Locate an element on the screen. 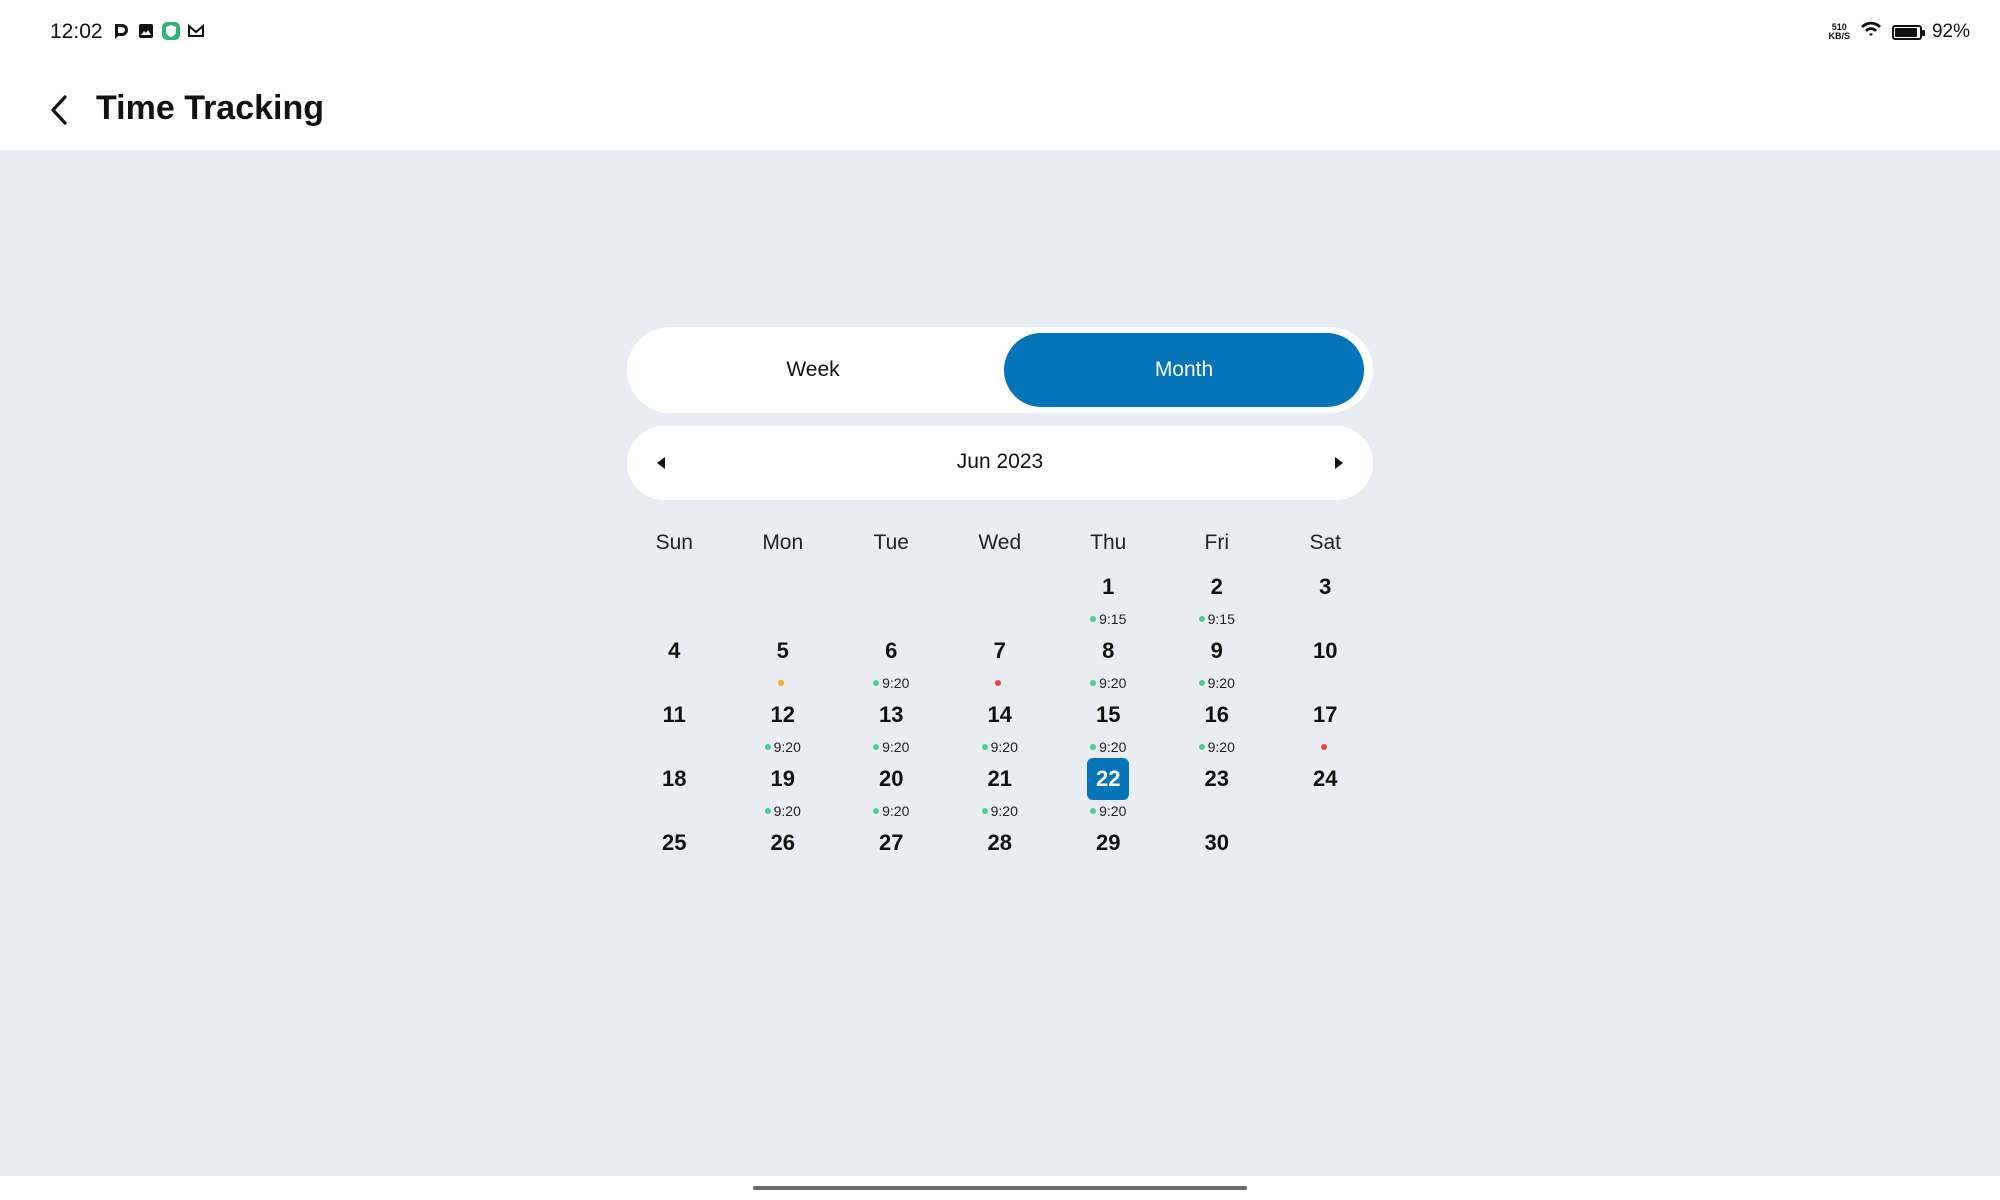 Image resolution: width=2000 pixels, height=1200 pixels. calendar-day: 4 is located at coordinates (674, 662).